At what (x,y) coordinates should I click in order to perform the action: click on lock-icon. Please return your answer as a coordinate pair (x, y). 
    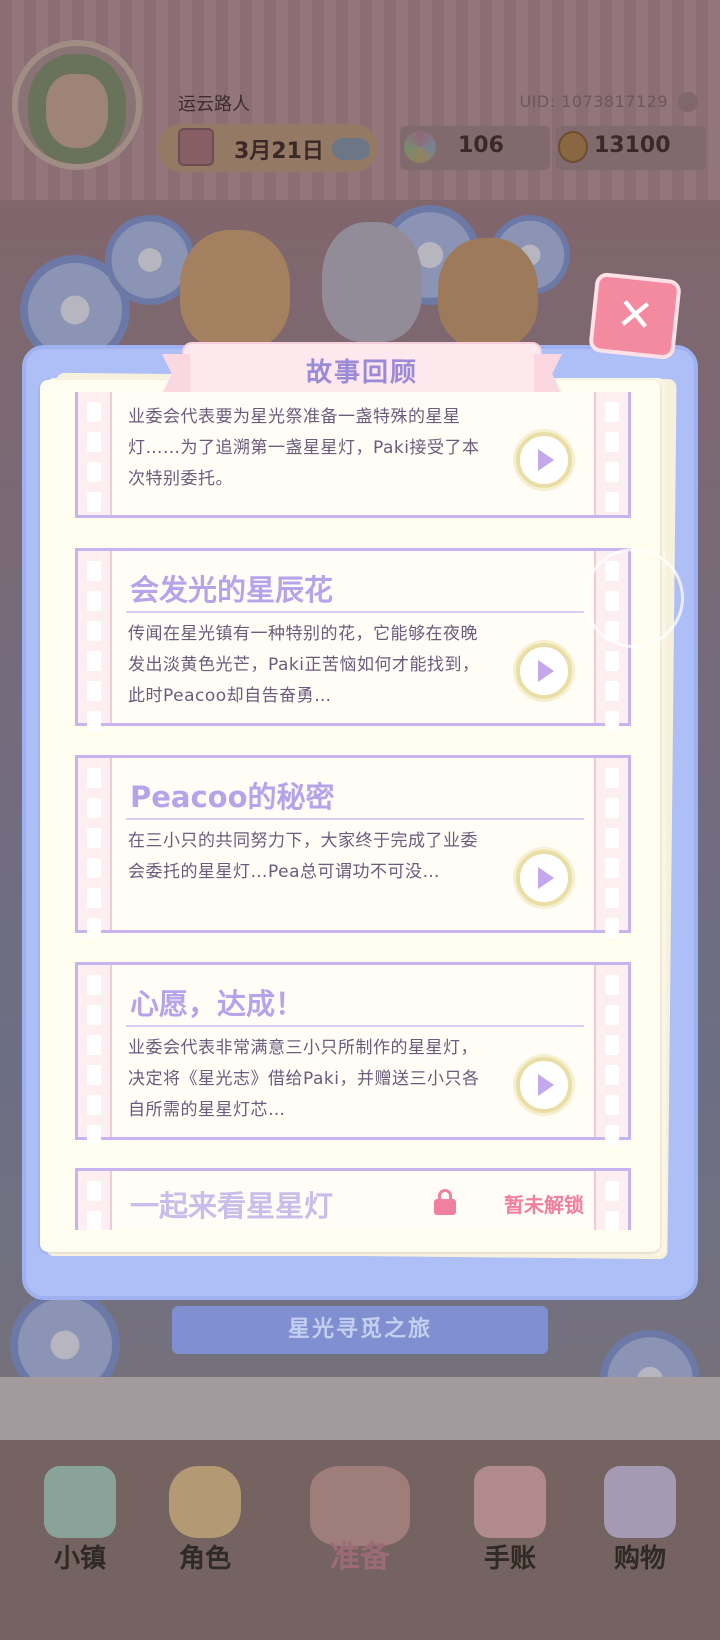
    Looking at the image, I should click on (445, 1202).